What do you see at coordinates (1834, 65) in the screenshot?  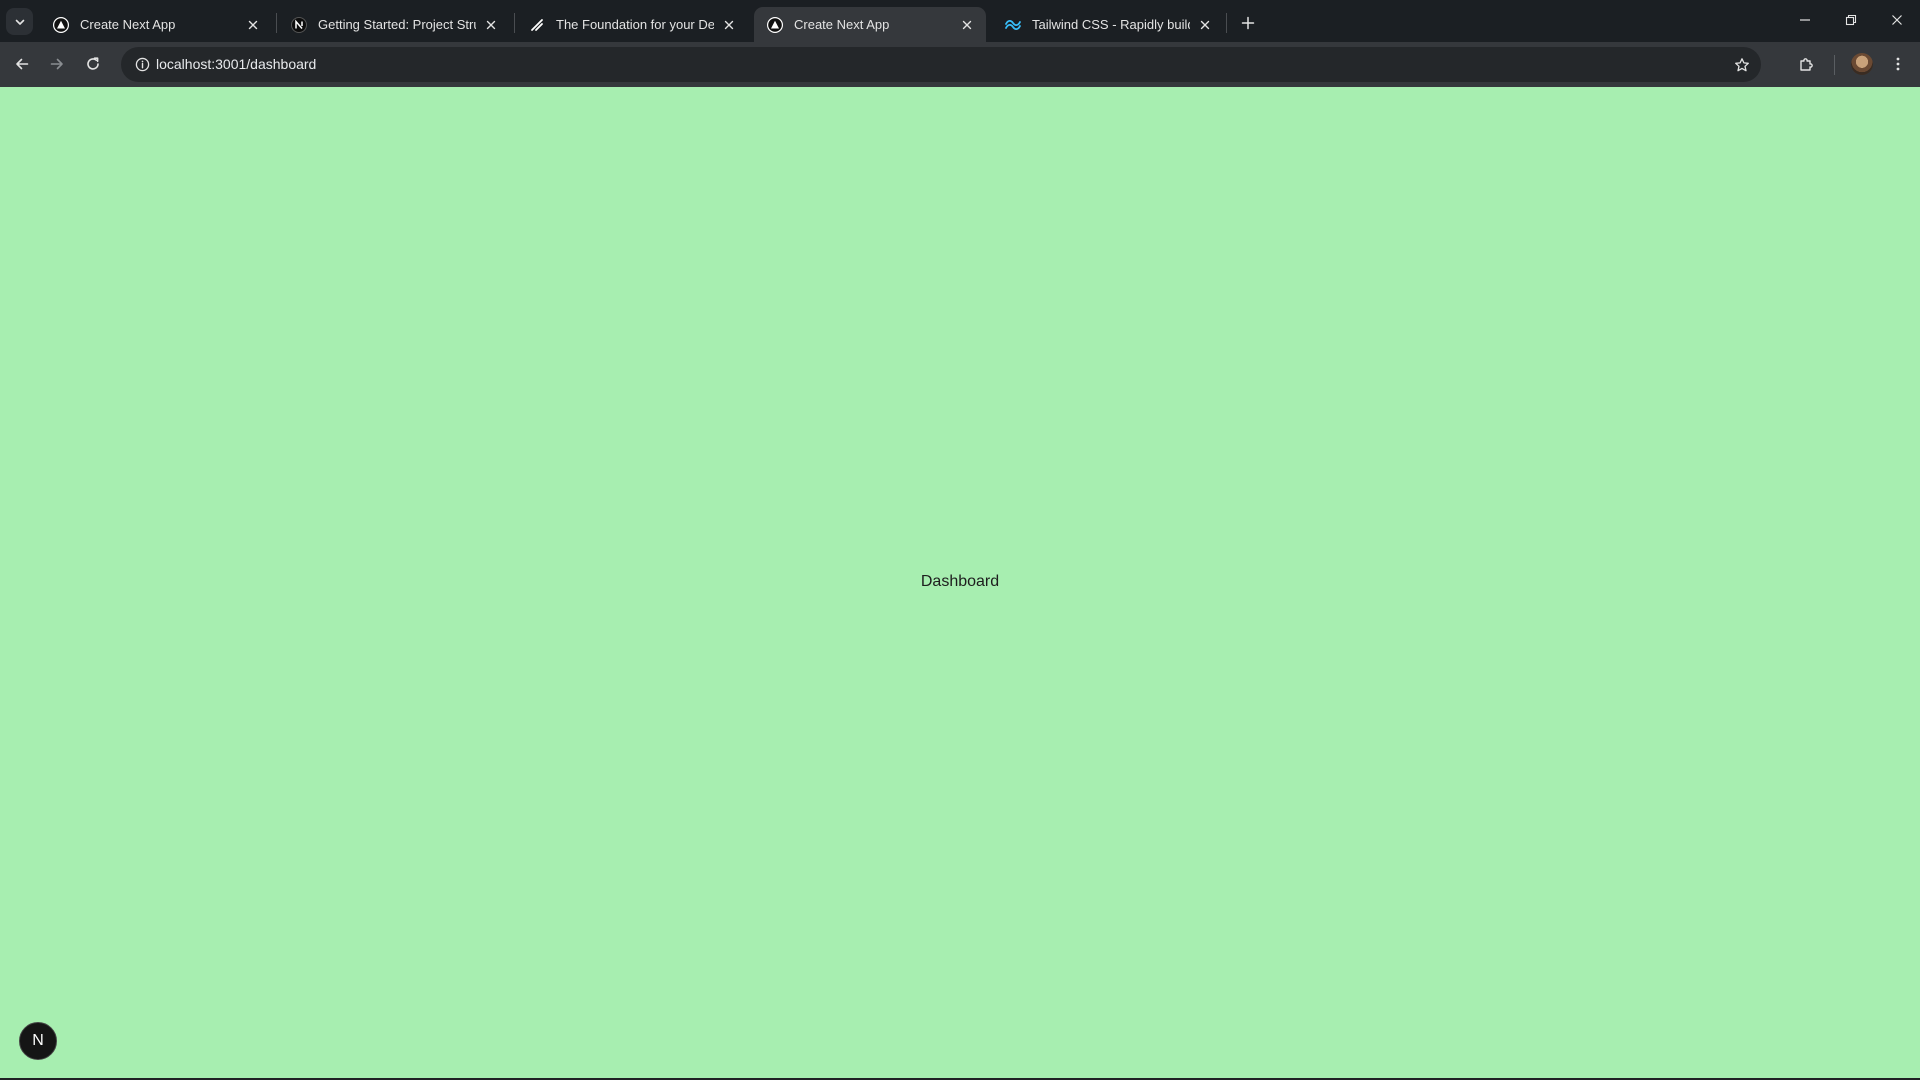 I see `toolbar-divider` at bounding box center [1834, 65].